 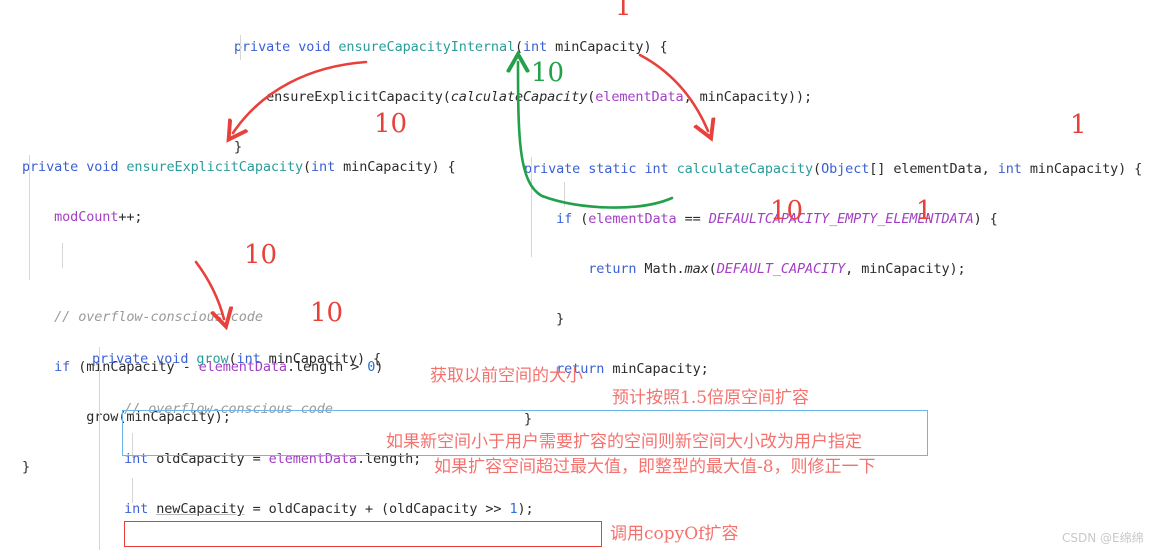 I want to click on annotation-value-calc-right: 1, so click(x=1078, y=125).